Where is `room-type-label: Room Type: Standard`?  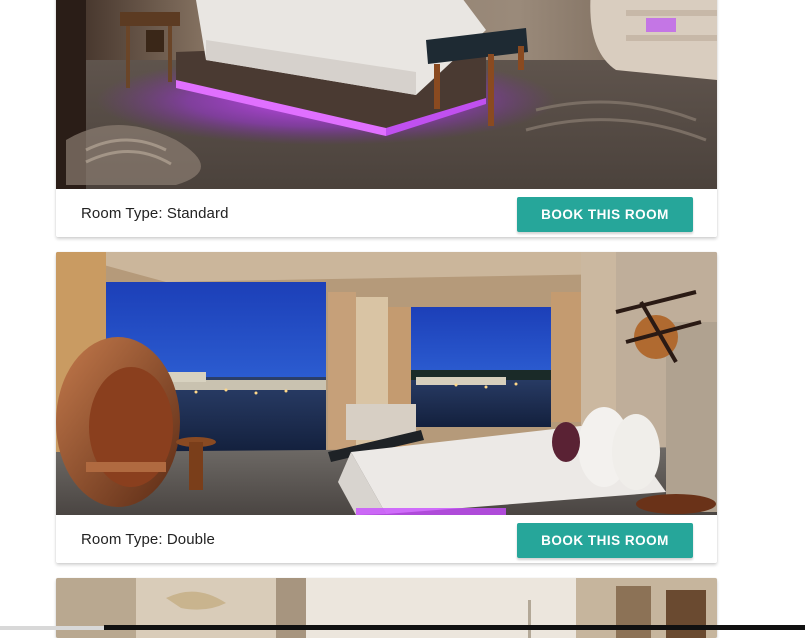 room-type-label: Room Type: Standard is located at coordinates (155, 213).